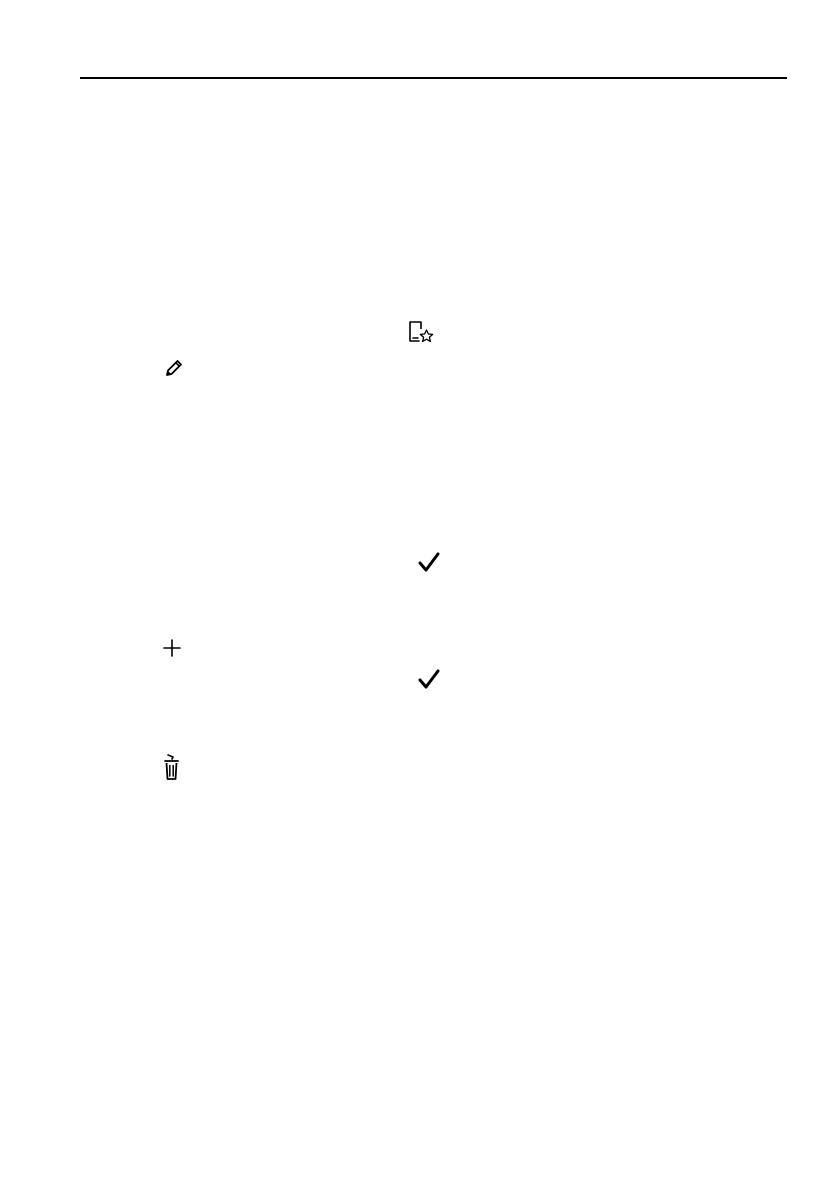 Image resolution: width=840 pixels, height=1192 pixels. I want to click on plus-icon, so click(172, 648).